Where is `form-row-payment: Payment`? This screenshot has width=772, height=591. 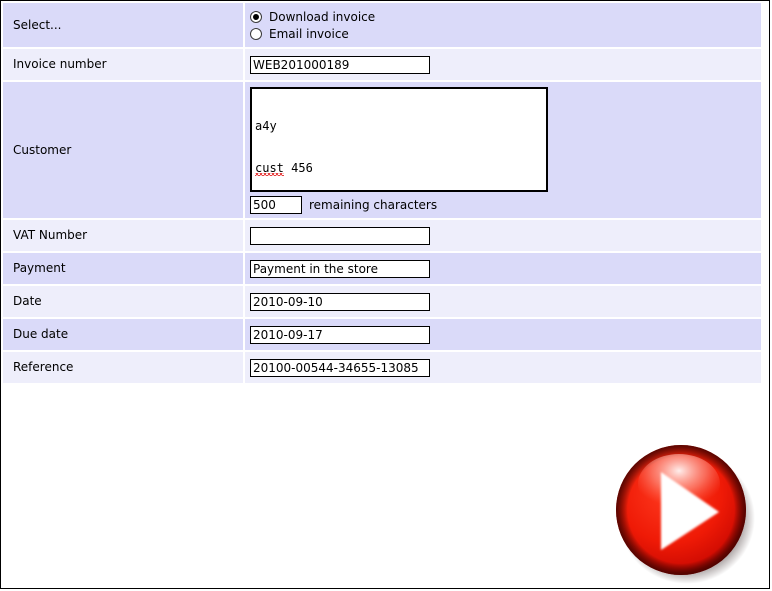
form-row-payment: Payment is located at coordinates (382, 268).